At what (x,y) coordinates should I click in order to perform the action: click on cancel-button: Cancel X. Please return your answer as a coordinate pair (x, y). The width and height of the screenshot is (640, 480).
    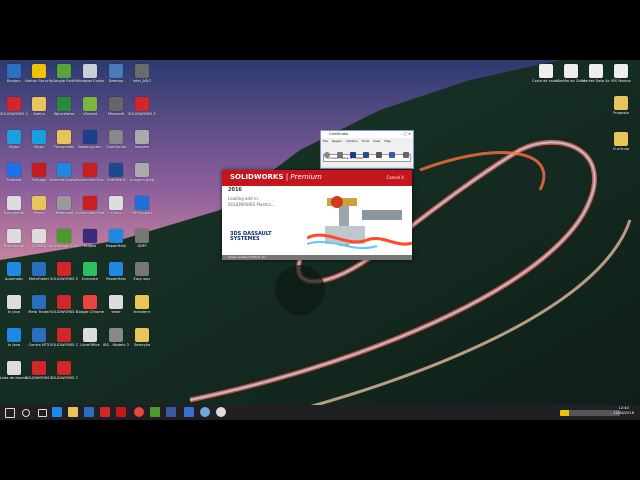
    Looking at the image, I should click on (395, 177).